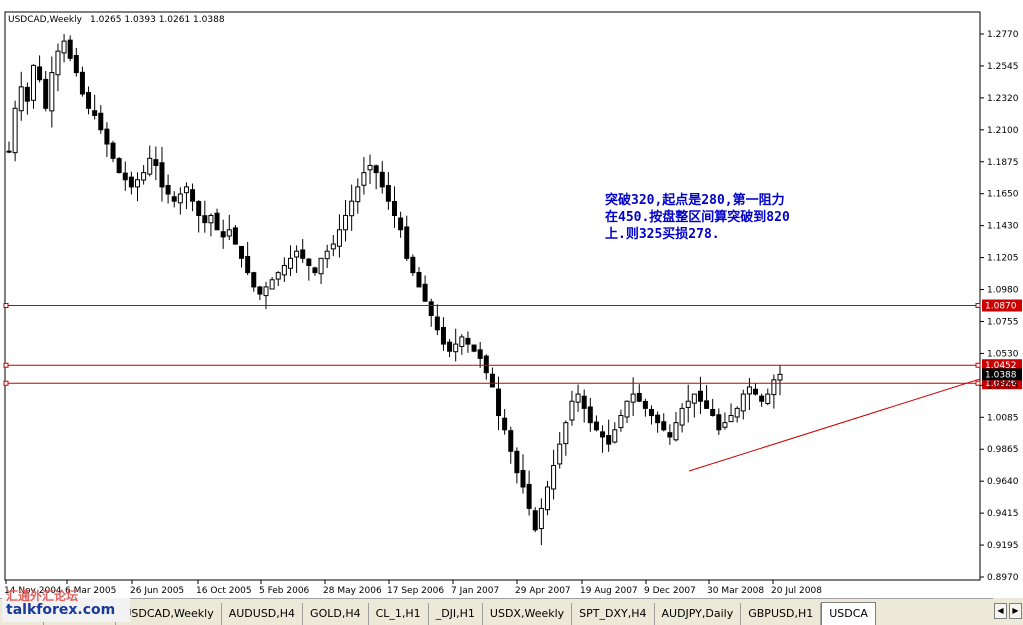 The height and width of the screenshot is (625, 1023). Describe the element at coordinates (169, 614) in the screenshot. I see `chart-tab: USDCAD,Weekly` at that location.